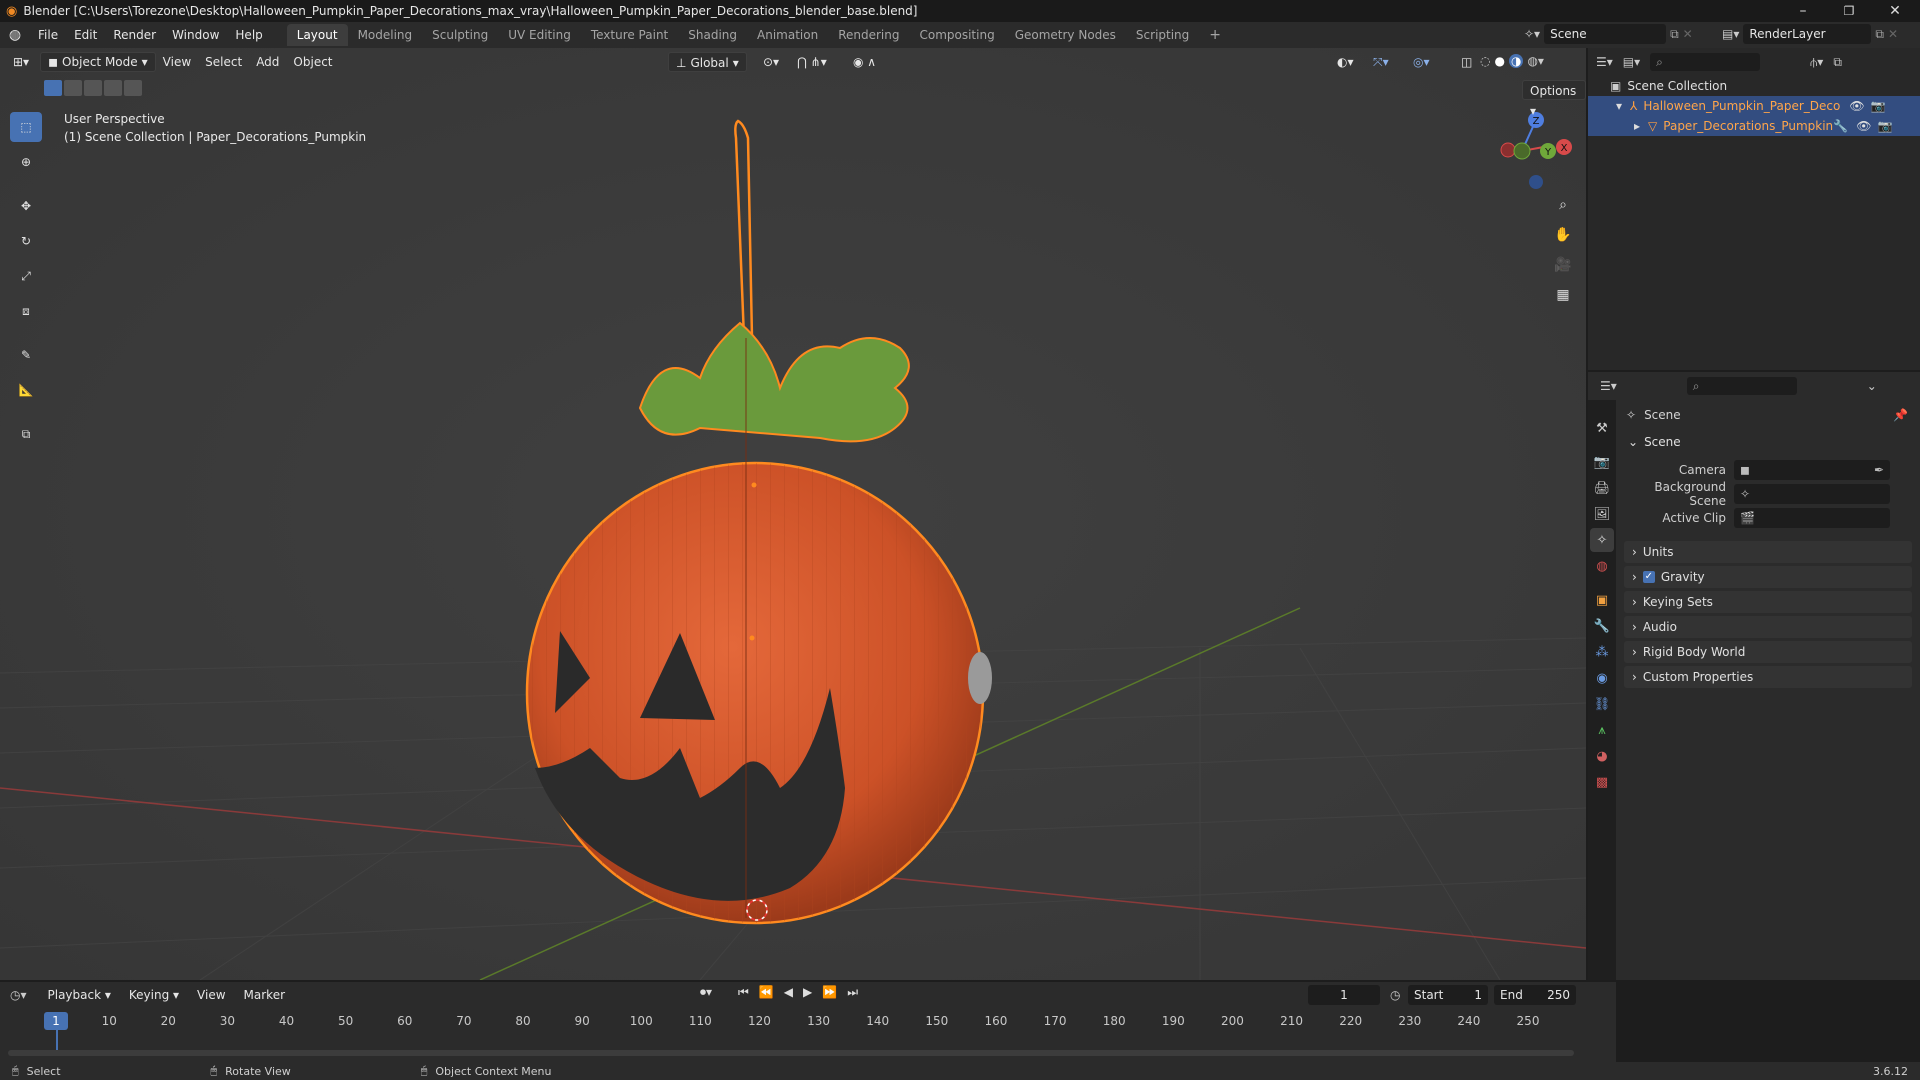 The width and height of the screenshot is (1920, 1080). Describe the element at coordinates (1674, 34) in the screenshot. I see `new-scene-icon: ⧉` at that location.